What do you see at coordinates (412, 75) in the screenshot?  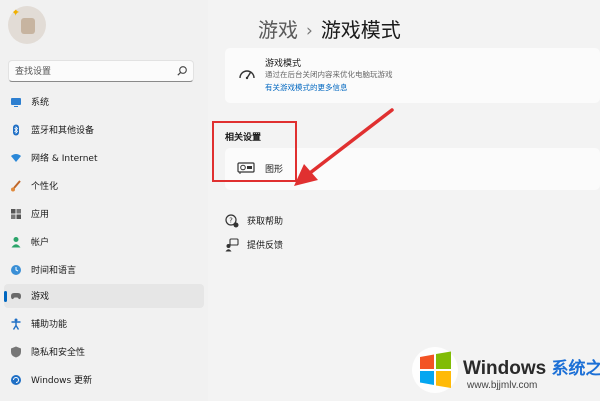 I see `game-mode-card: 游戏模式 通过在后台关闭内容来优化电脑玩游戏 有关游戏模式的更多信息` at bounding box center [412, 75].